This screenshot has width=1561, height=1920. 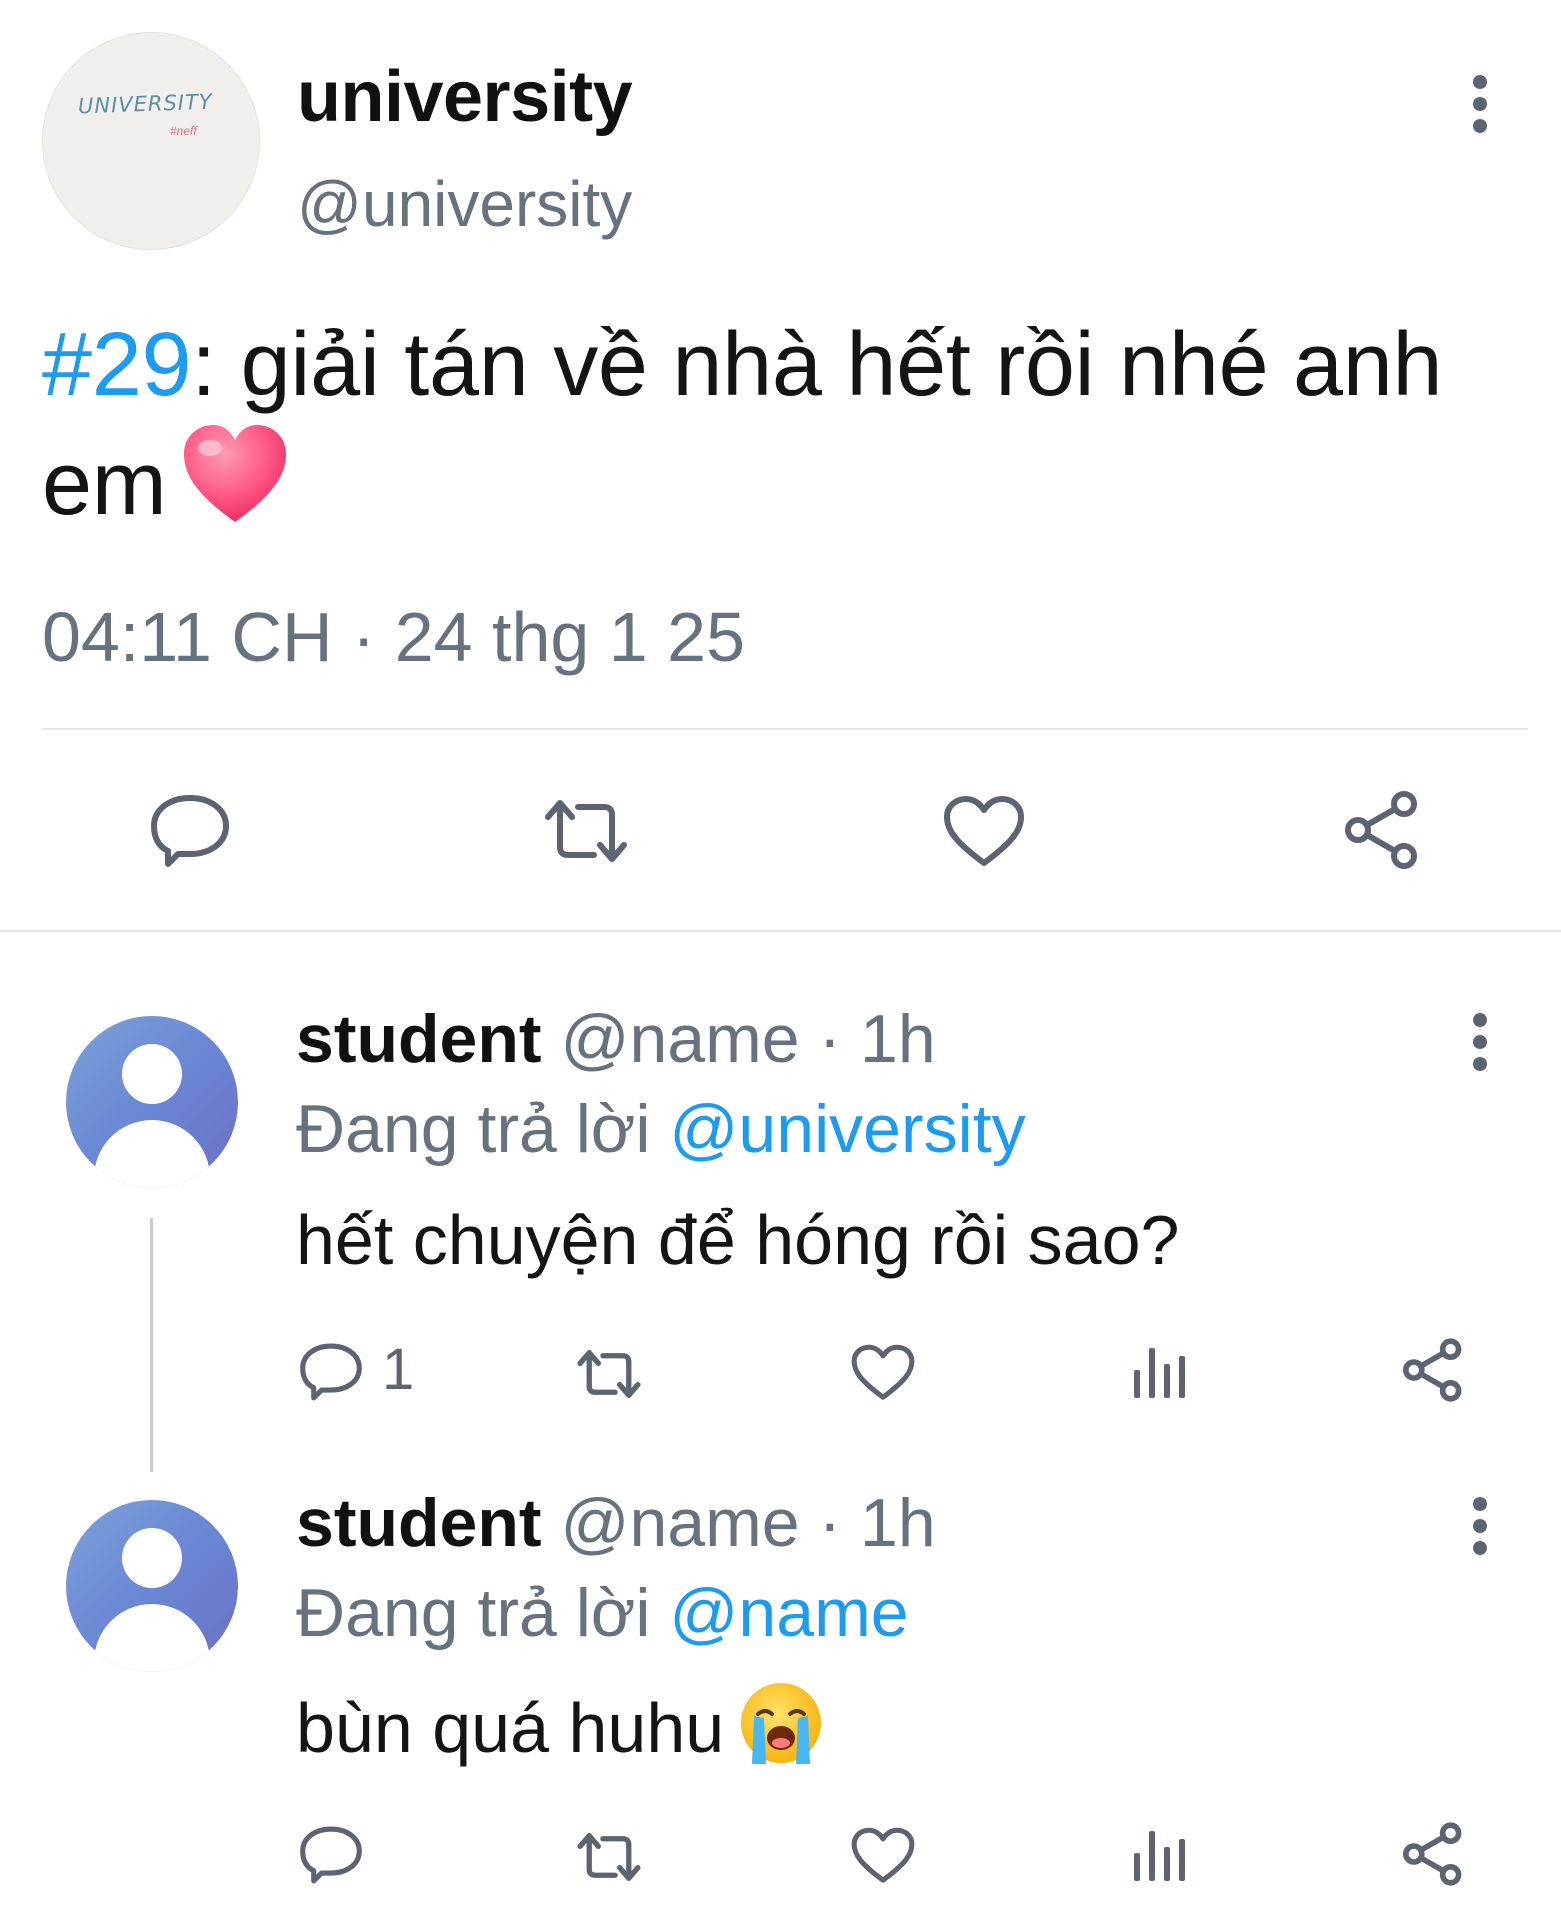 I want to click on tweet-timestamp: 04:11 CH · 24 thg 1 25, so click(x=394, y=637).